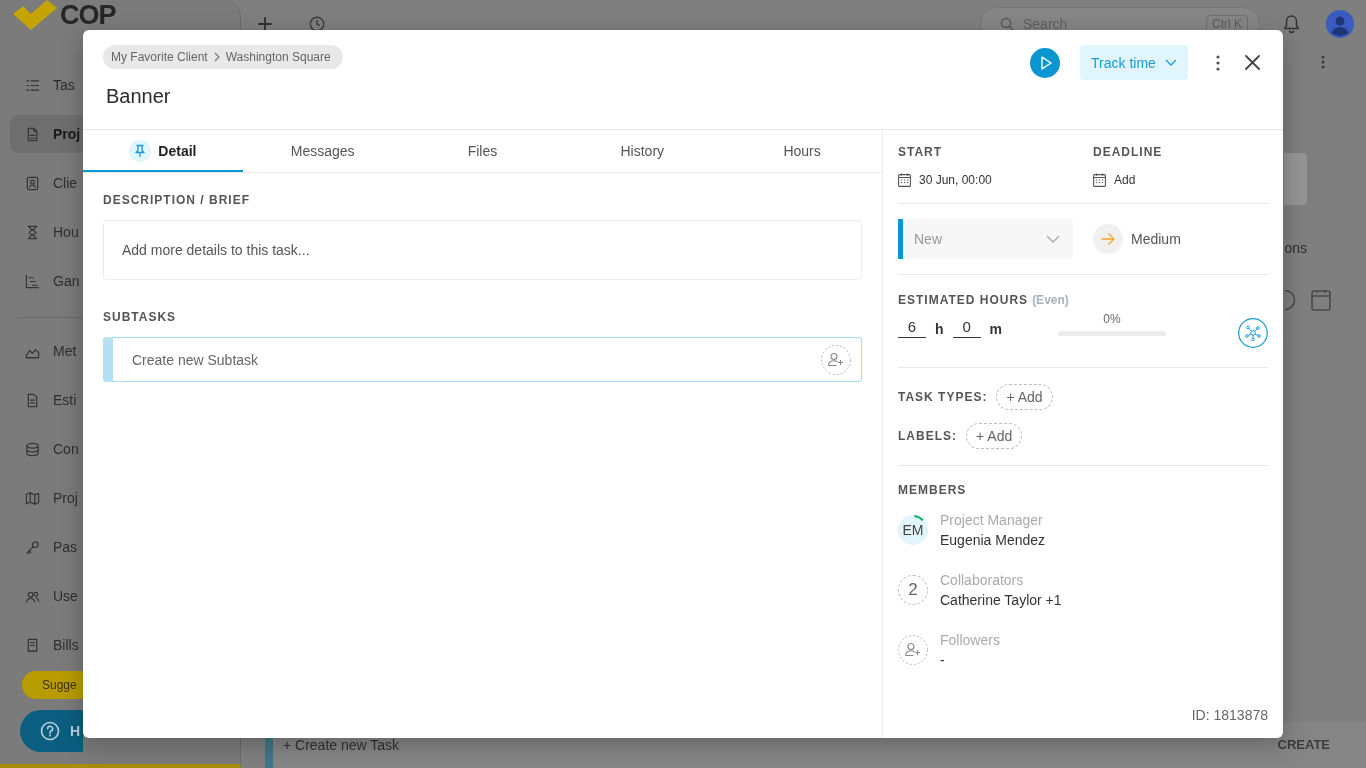 This screenshot has height=768, width=1366. I want to click on search-icon, so click(1007, 24).